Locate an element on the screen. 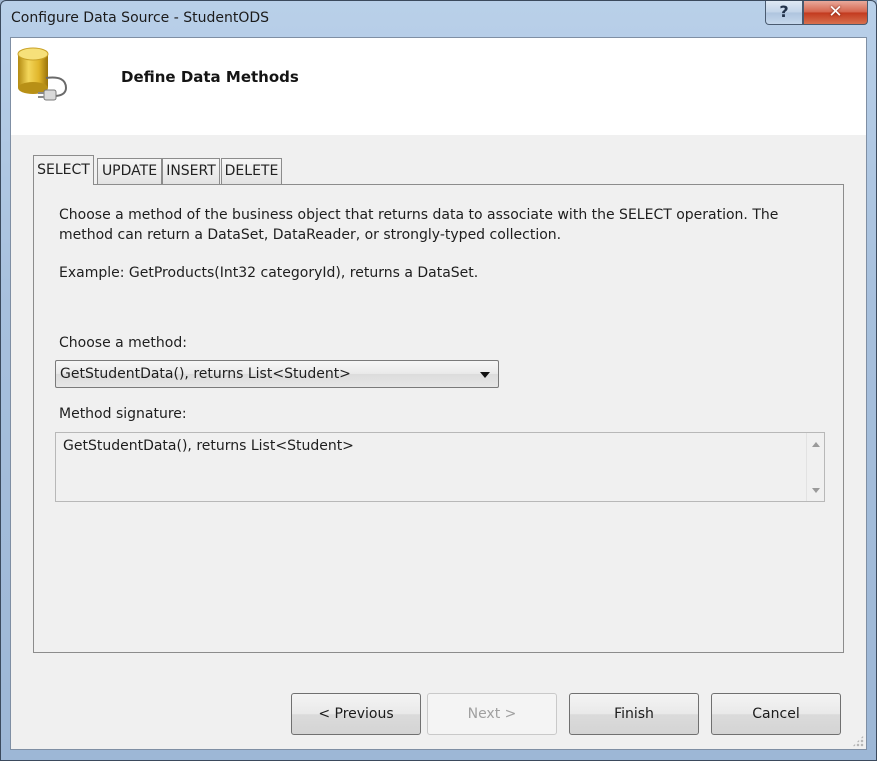 The height and width of the screenshot is (761, 877). chevron-down-icon is located at coordinates (485, 375).